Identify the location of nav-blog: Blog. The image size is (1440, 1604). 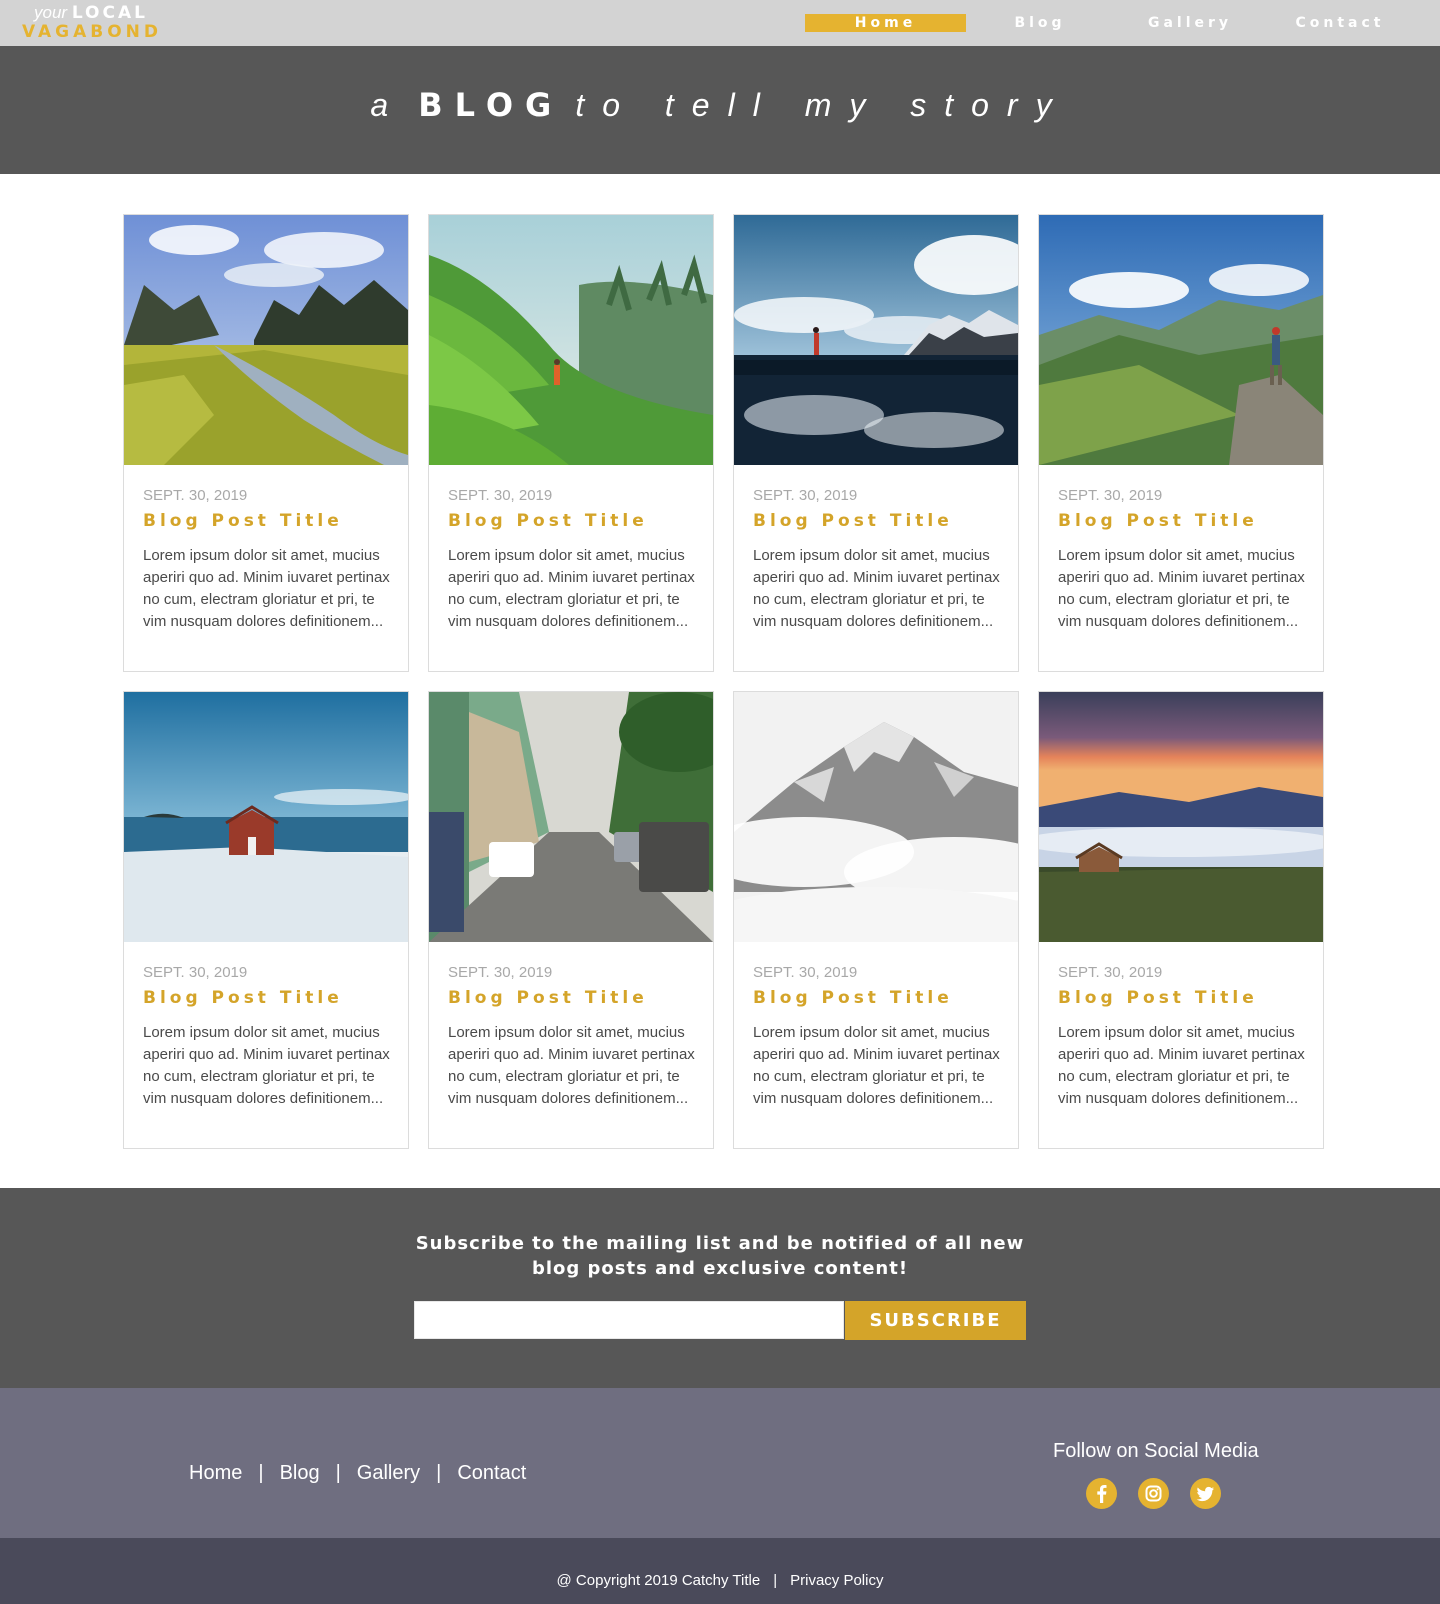
(1040, 23).